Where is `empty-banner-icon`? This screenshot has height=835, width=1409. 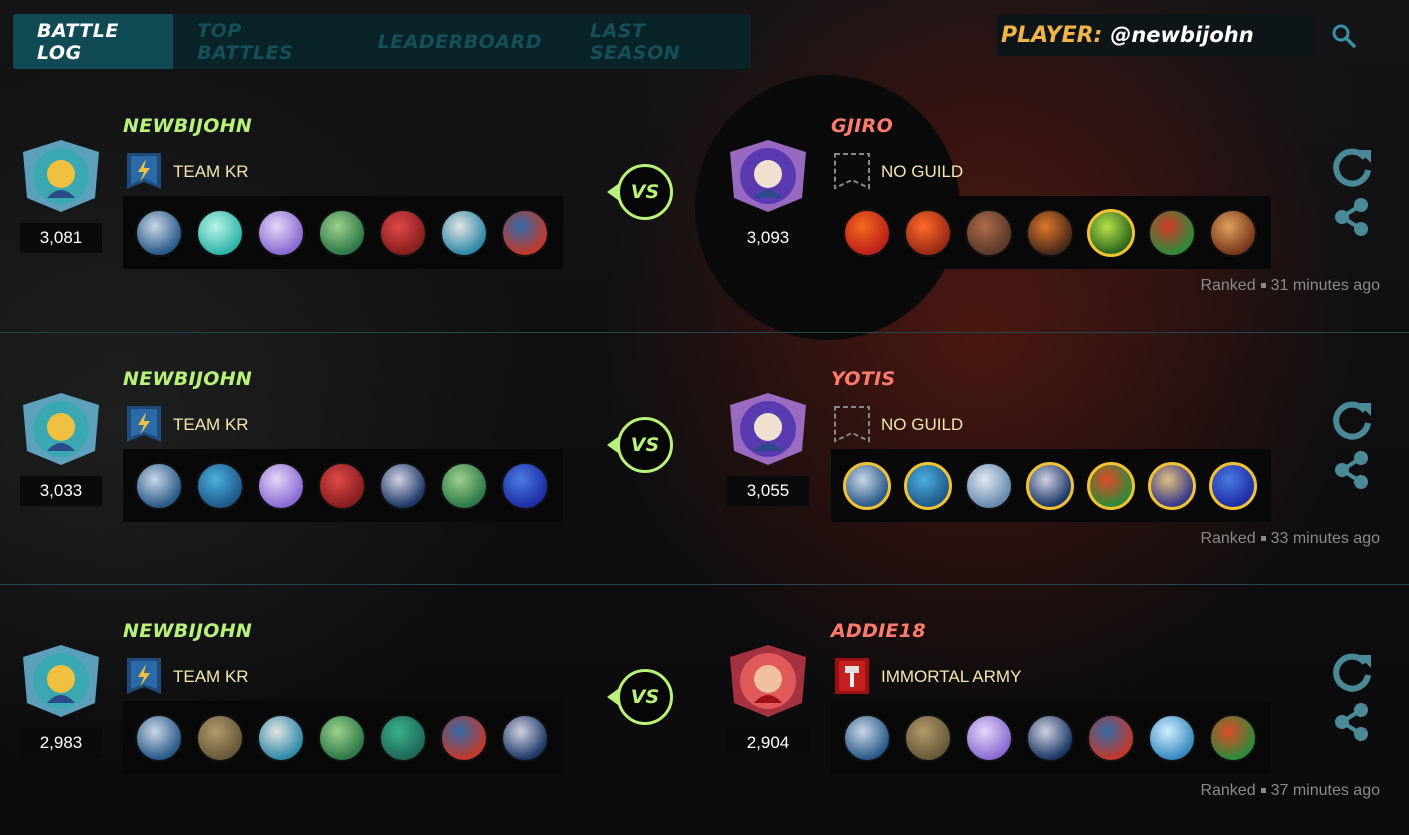 empty-banner-icon is located at coordinates (852, 424).